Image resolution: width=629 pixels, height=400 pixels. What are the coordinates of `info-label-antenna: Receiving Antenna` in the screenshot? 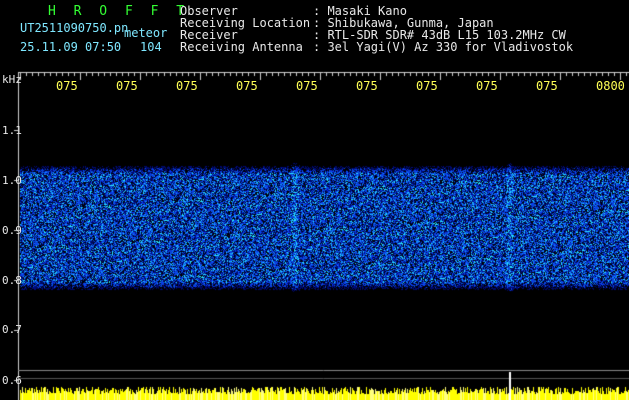 It's located at (241, 47).